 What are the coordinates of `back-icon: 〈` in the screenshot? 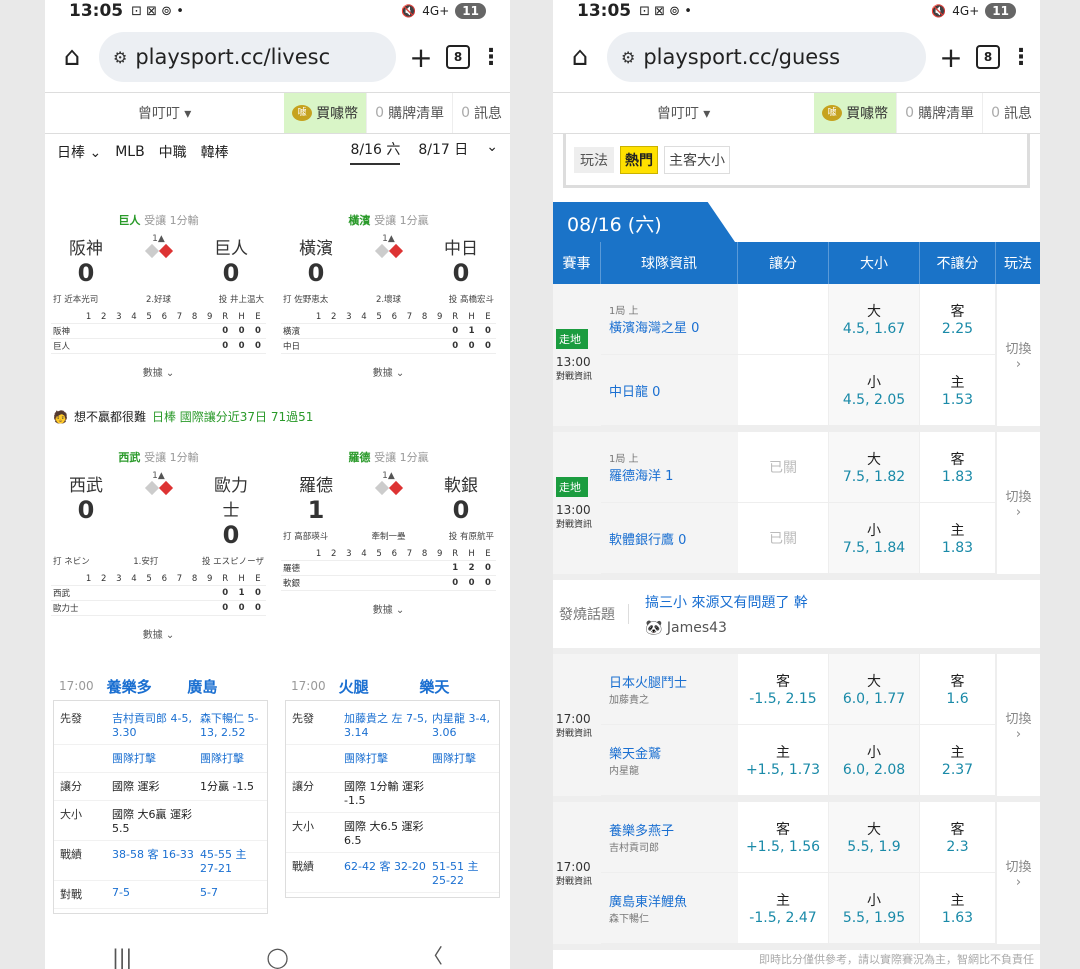 It's located at (433, 954).